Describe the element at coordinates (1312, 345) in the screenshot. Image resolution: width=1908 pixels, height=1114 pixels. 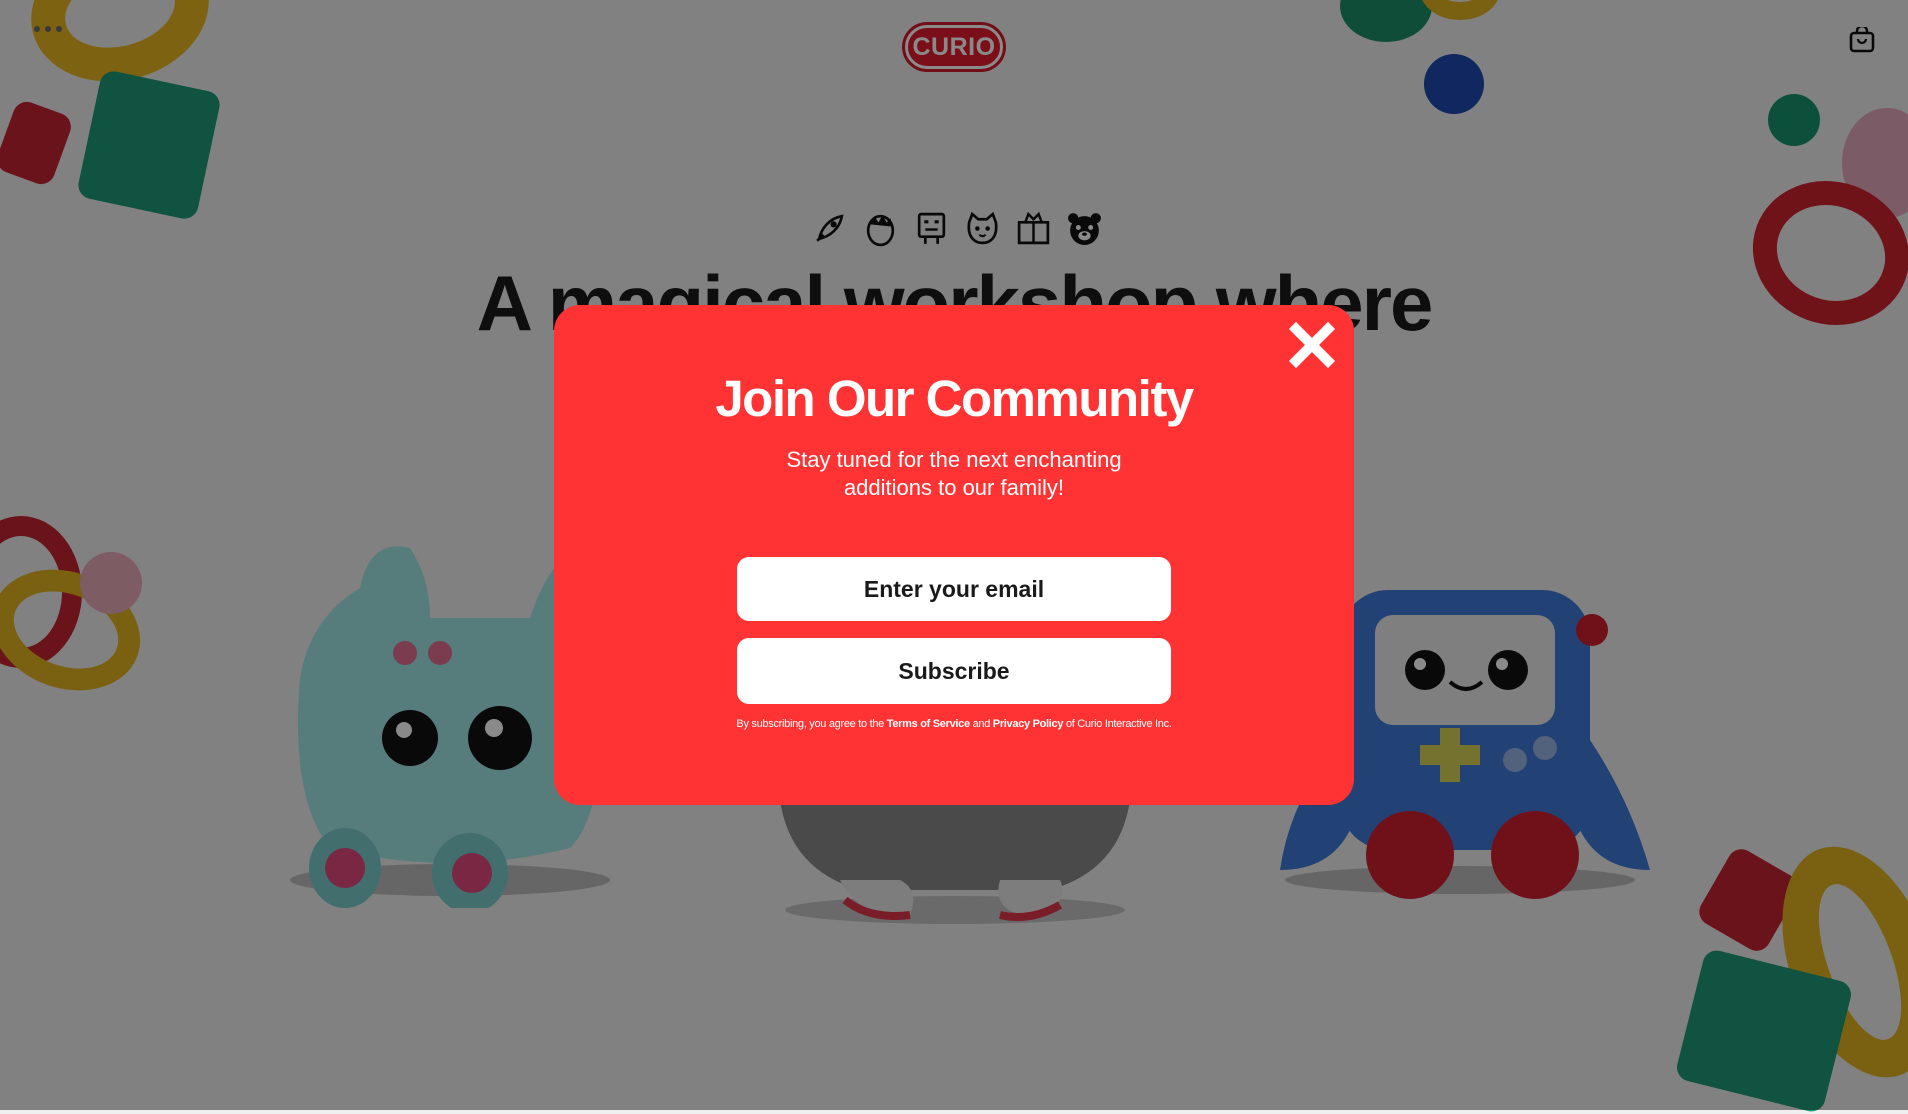
I see `close-icon` at that location.